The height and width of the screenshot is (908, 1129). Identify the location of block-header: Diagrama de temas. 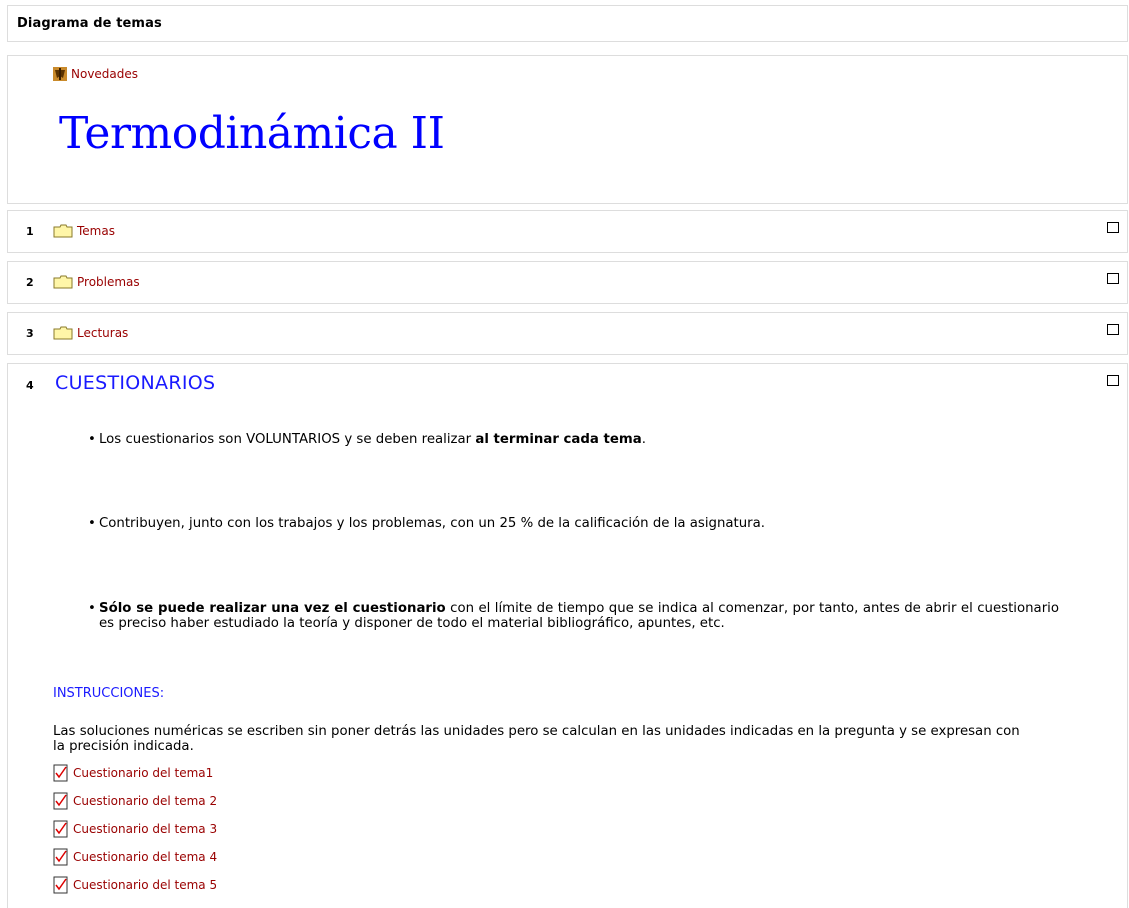
(567, 23).